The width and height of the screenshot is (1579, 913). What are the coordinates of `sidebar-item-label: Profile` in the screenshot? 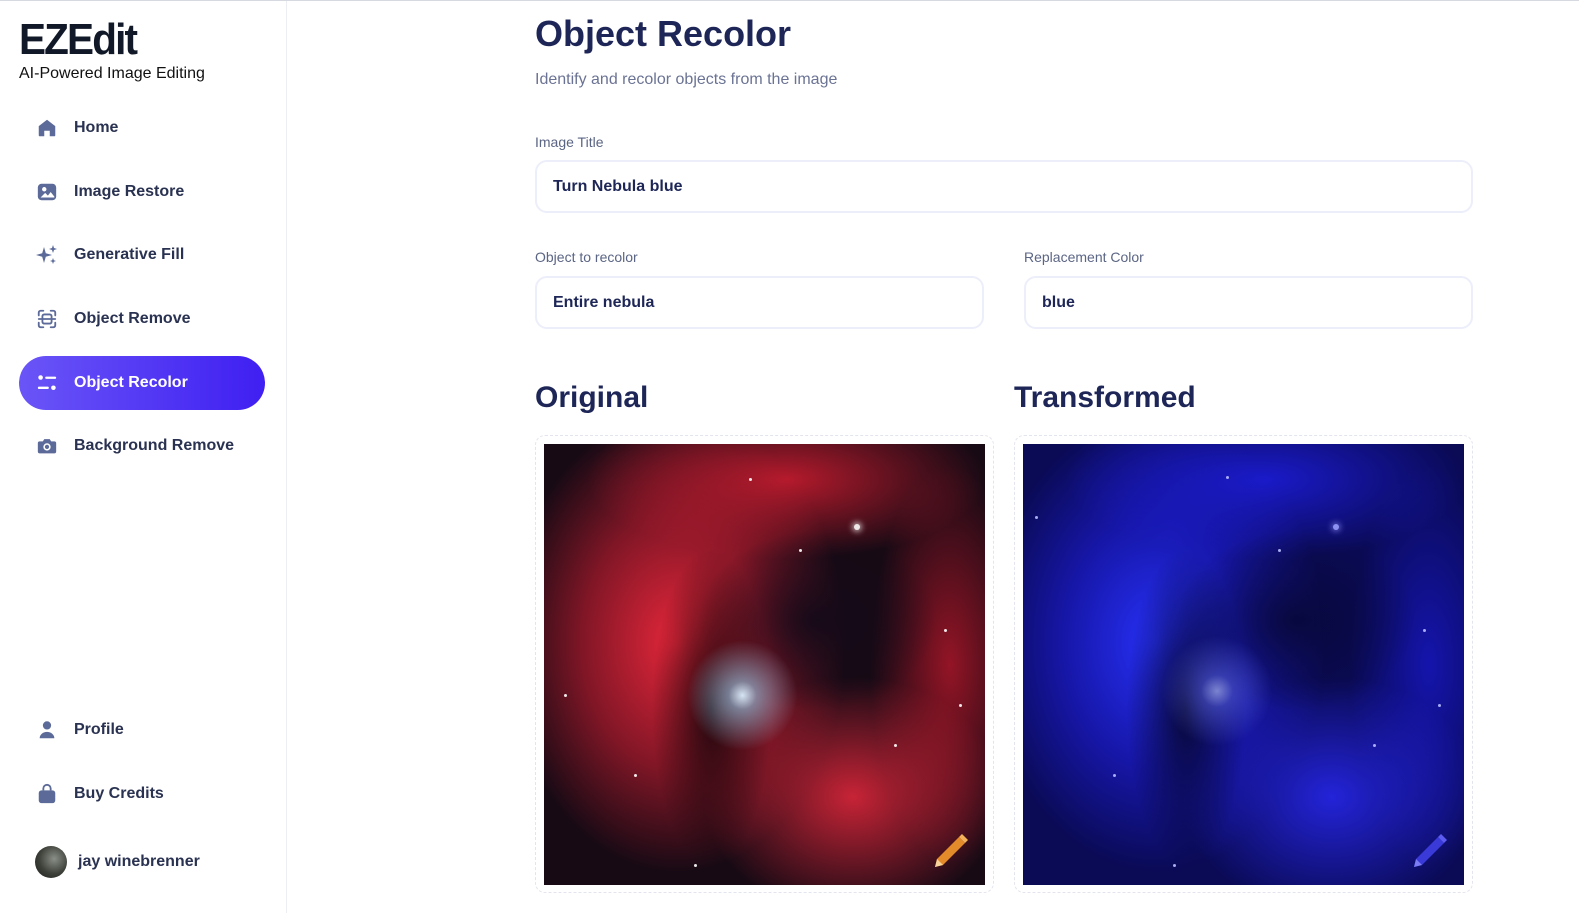 It's located at (99, 729).